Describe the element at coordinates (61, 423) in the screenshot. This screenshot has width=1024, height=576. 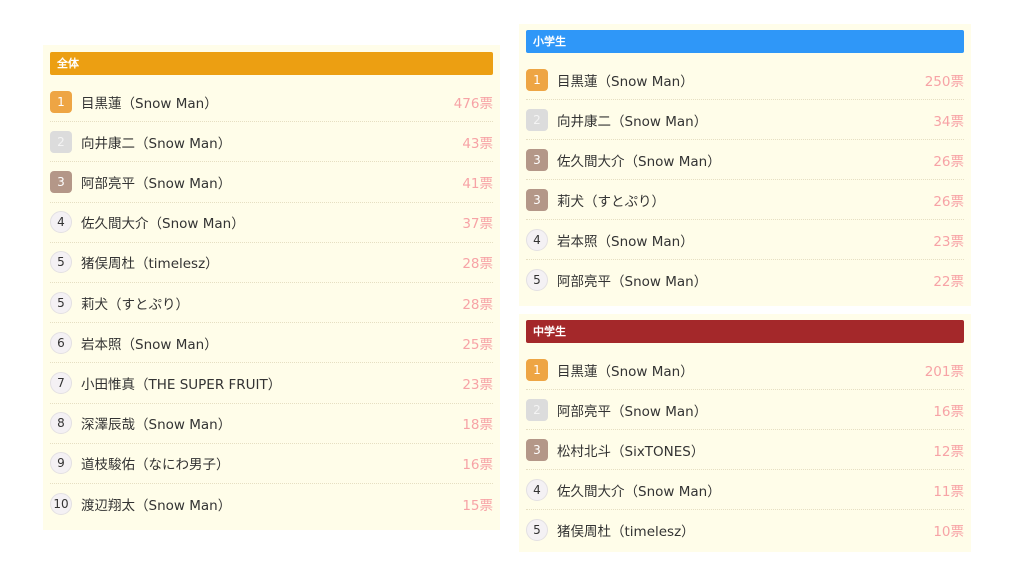
I see `rank-badge: 8` at that location.